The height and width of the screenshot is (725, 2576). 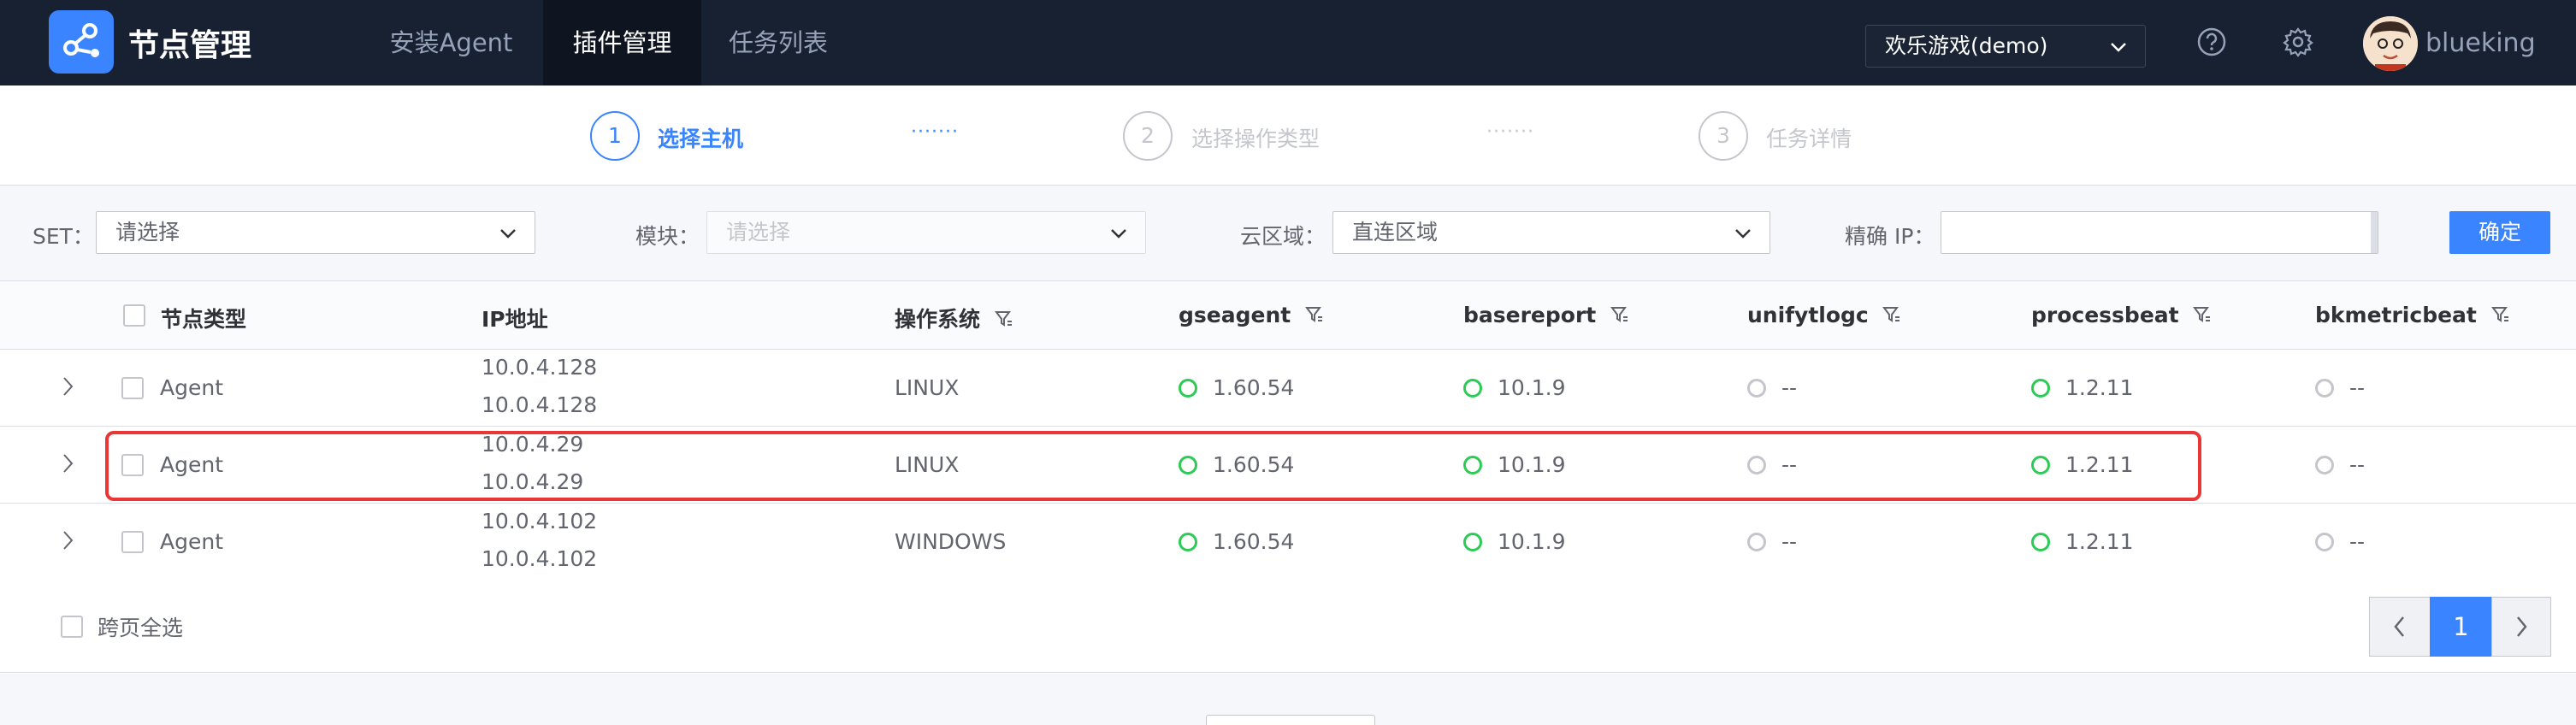 What do you see at coordinates (515, 320) in the screenshot?
I see `col-ip: IP地址` at bounding box center [515, 320].